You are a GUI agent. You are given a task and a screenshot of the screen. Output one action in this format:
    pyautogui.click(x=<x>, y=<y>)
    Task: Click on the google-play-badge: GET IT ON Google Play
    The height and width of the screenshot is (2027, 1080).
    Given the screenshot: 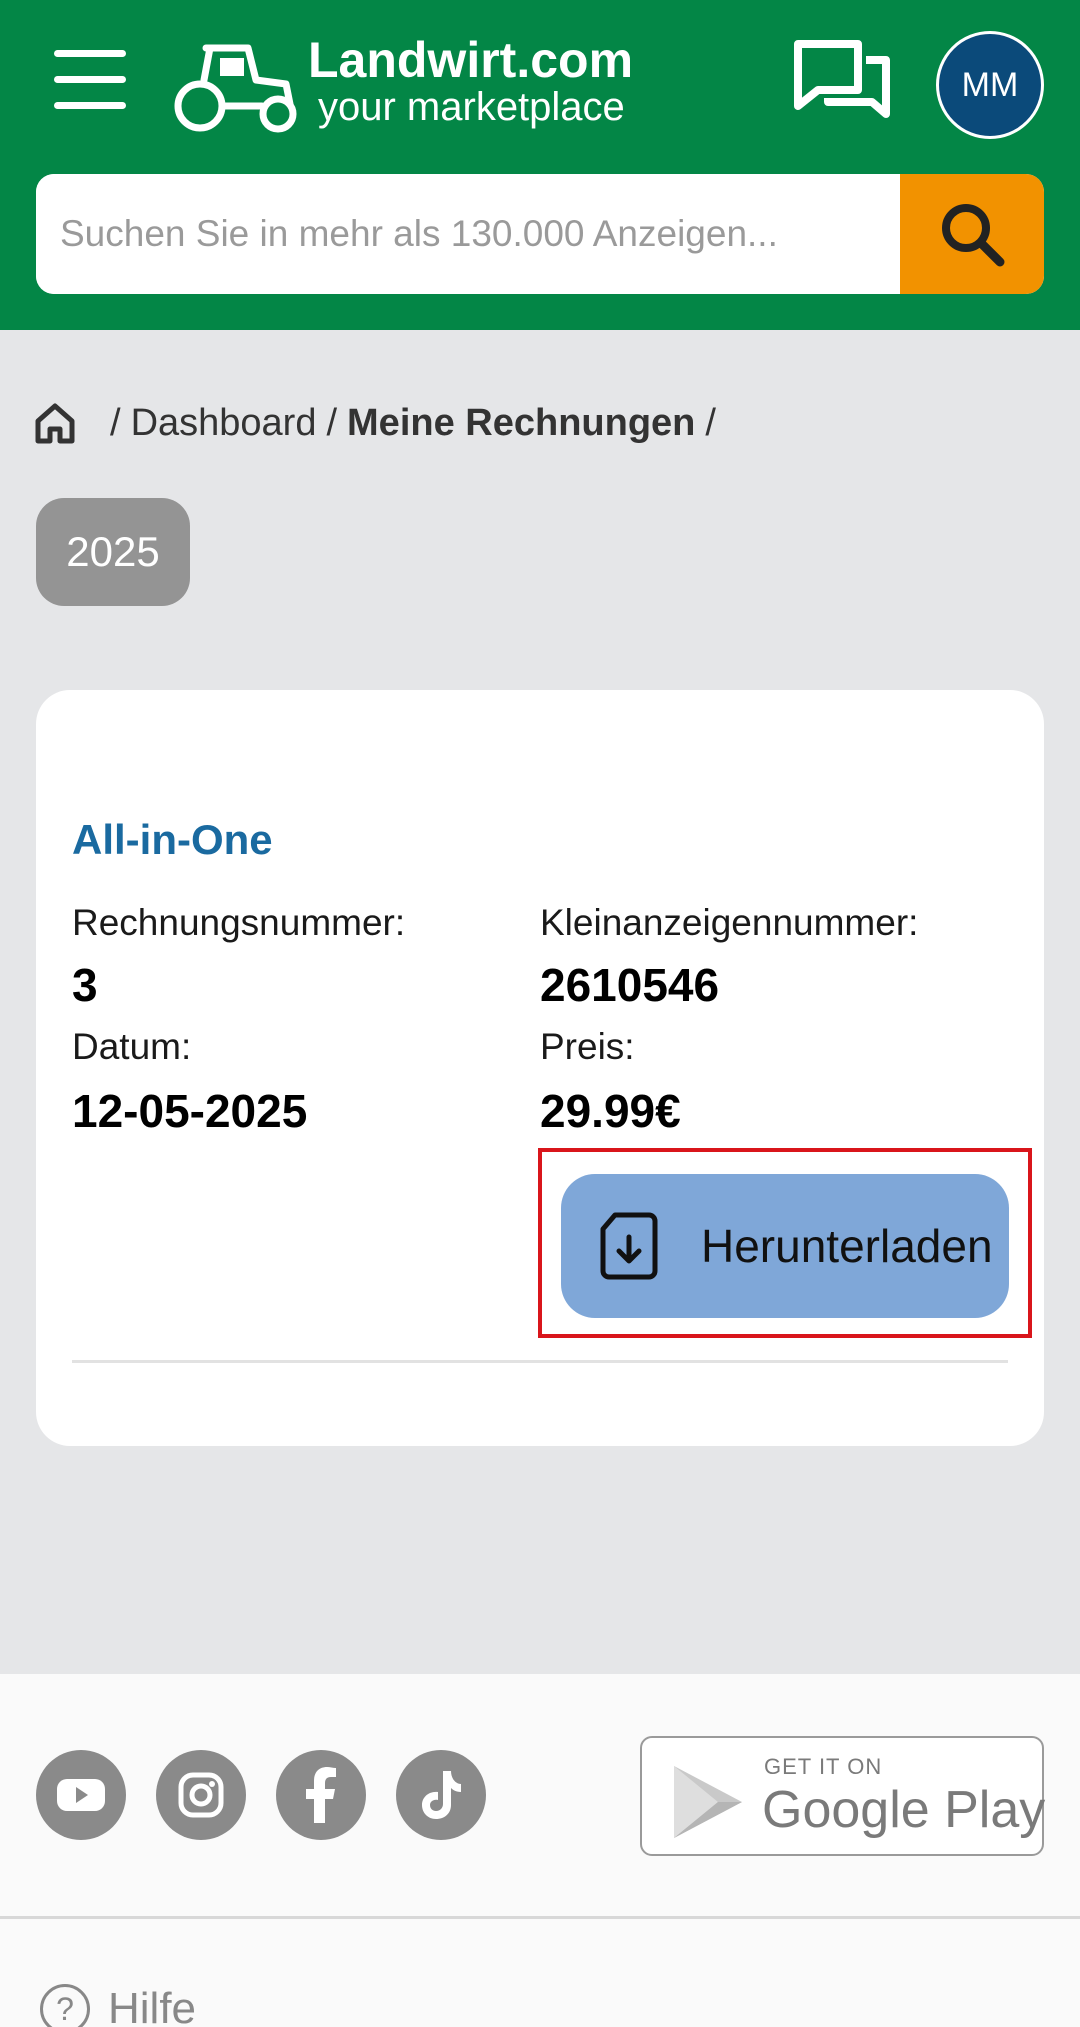 What is the action you would take?
    pyautogui.click(x=843, y=1796)
    